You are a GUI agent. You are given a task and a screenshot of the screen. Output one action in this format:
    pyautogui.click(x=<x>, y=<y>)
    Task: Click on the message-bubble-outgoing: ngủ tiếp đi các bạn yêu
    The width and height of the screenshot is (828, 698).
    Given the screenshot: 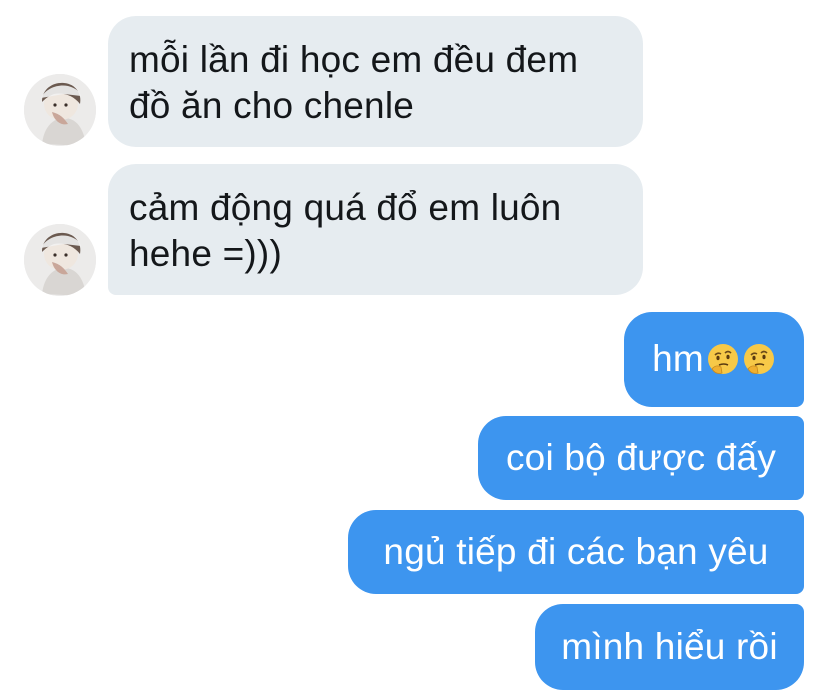 What is the action you would take?
    pyautogui.click(x=576, y=552)
    